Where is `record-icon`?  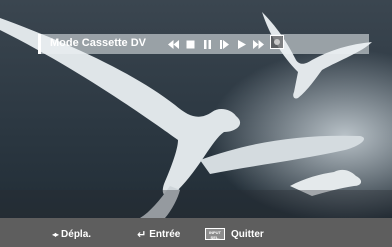
record-icon is located at coordinates (277, 42).